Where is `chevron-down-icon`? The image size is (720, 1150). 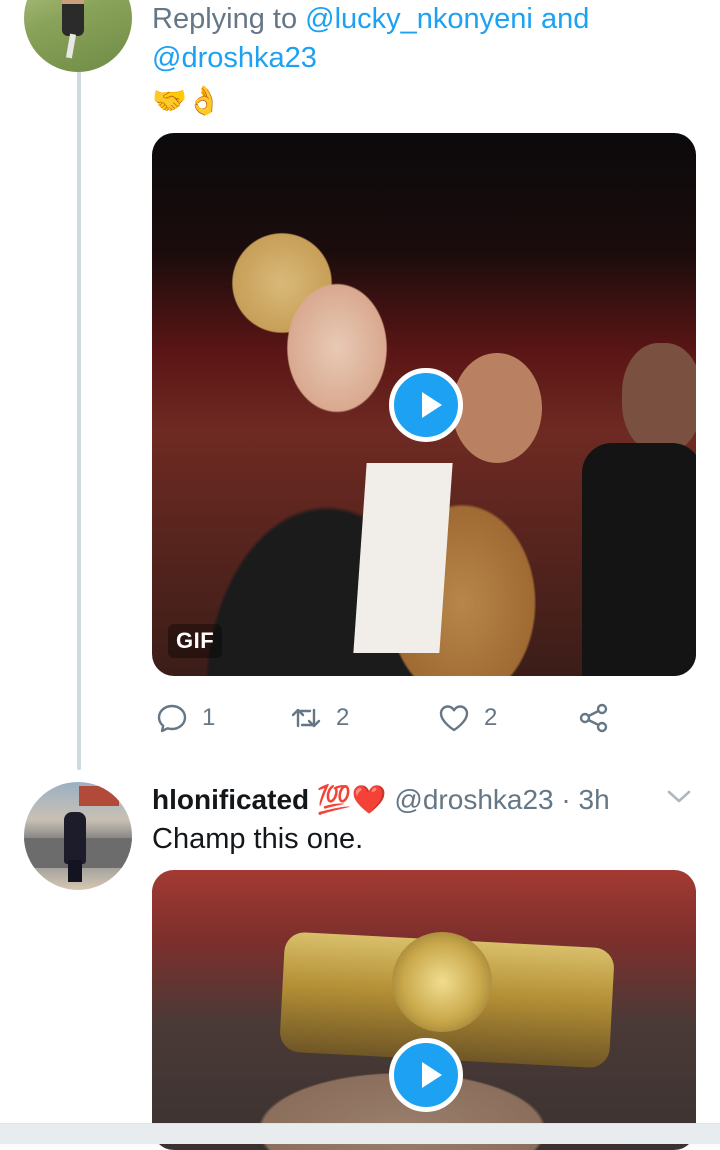
chevron-down-icon is located at coordinates (679, 796).